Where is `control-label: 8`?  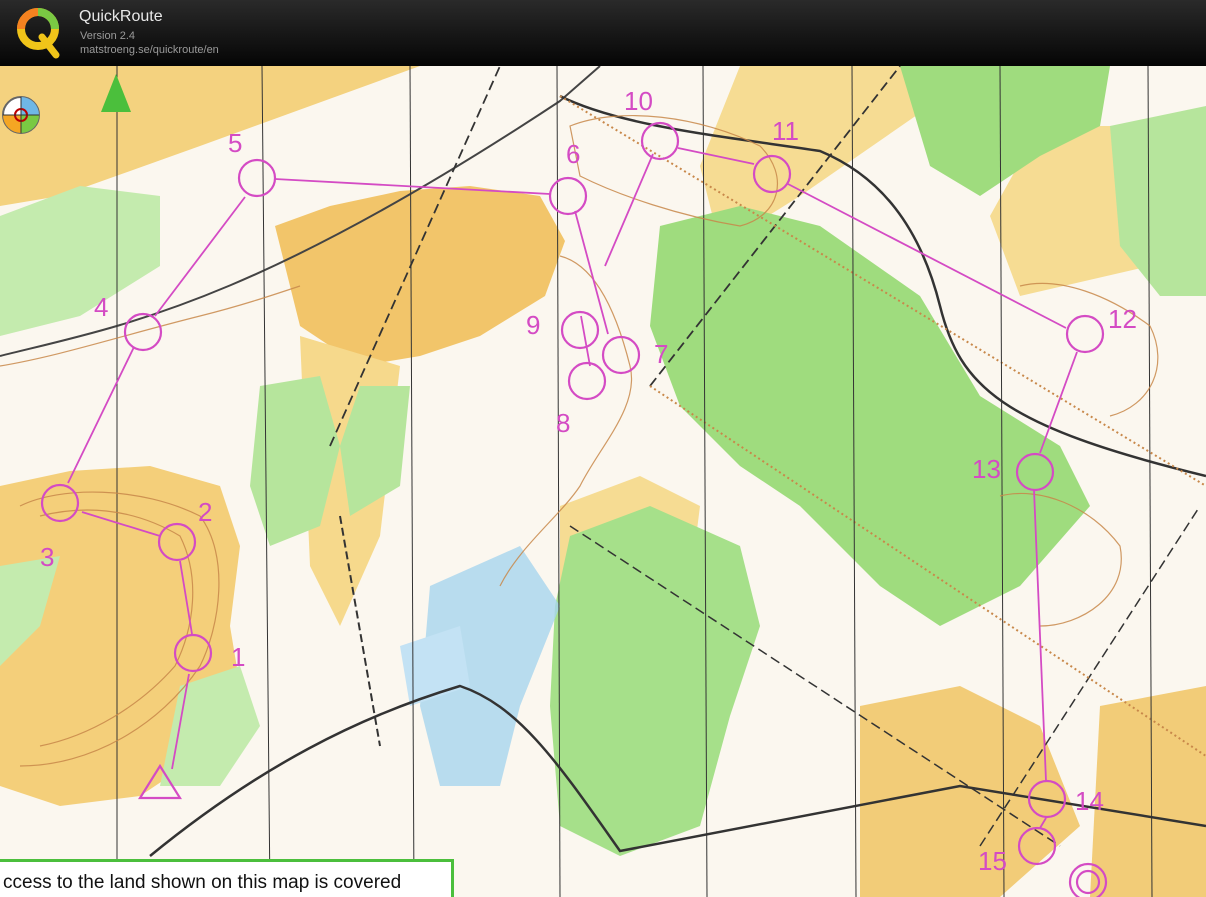 control-label: 8 is located at coordinates (563, 423).